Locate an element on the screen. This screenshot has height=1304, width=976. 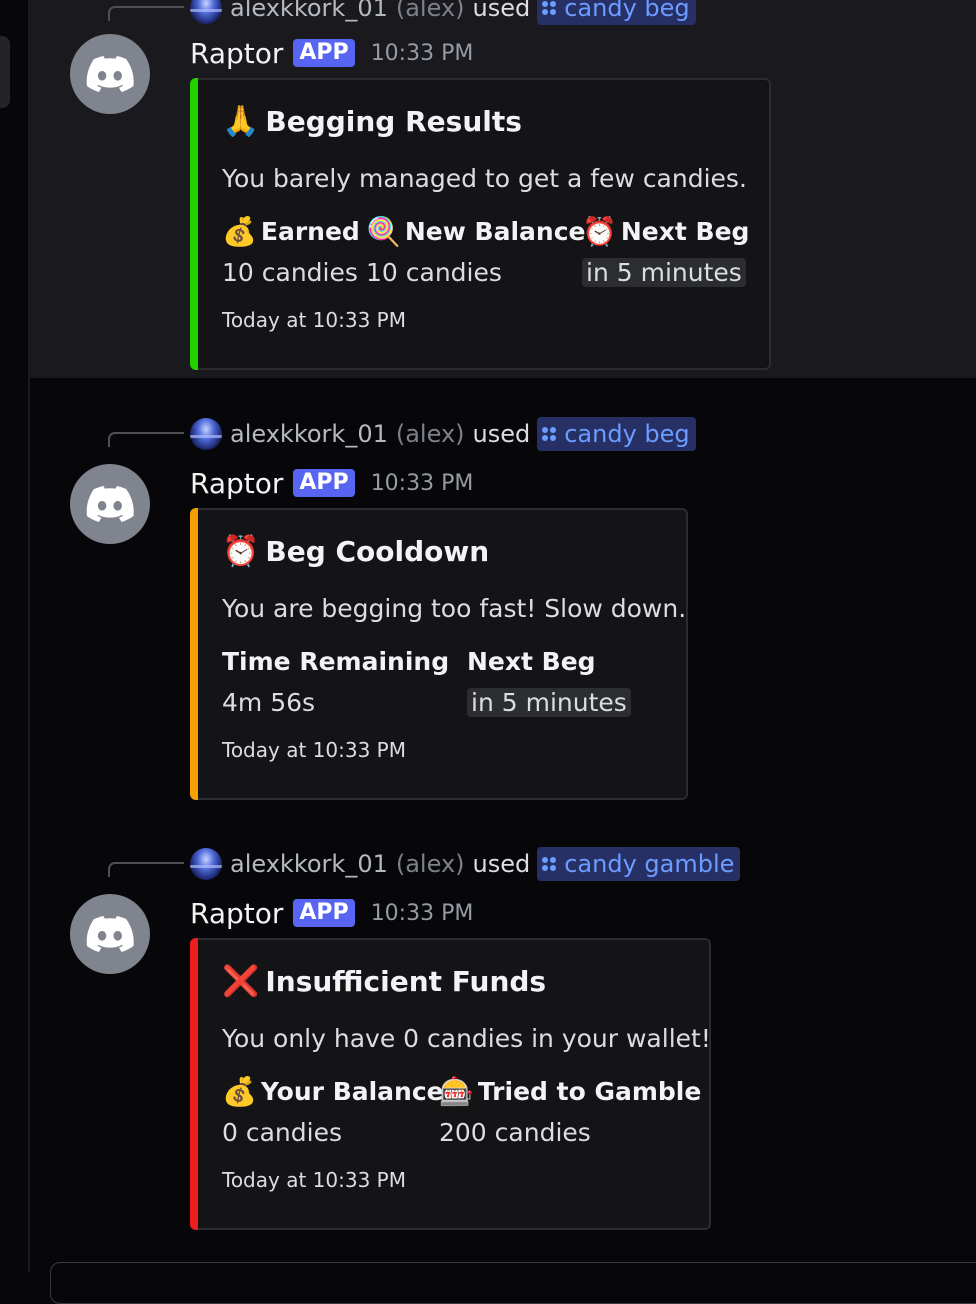
field-name: Time Remaining is located at coordinates (336, 661).